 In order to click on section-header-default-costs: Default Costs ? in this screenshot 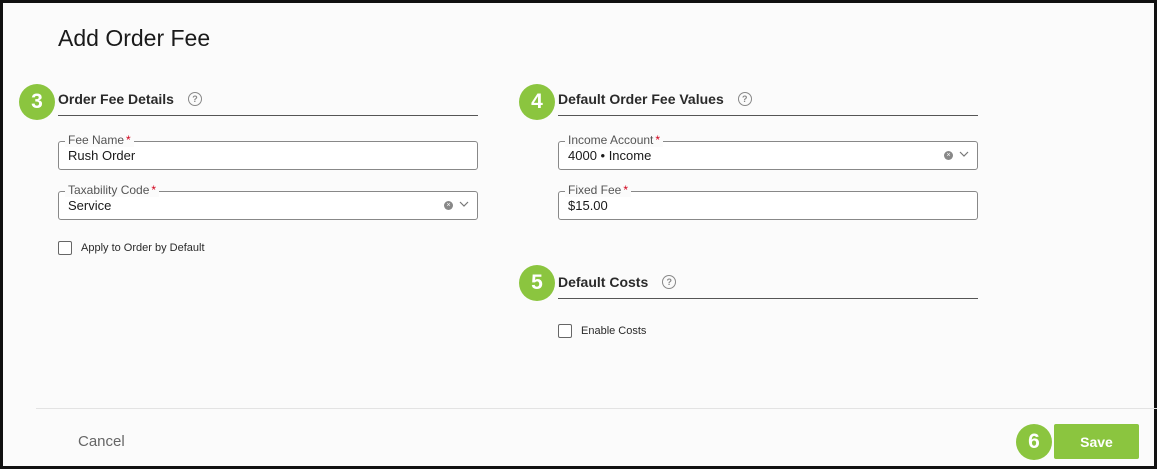, I will do `click(768, 282)`.